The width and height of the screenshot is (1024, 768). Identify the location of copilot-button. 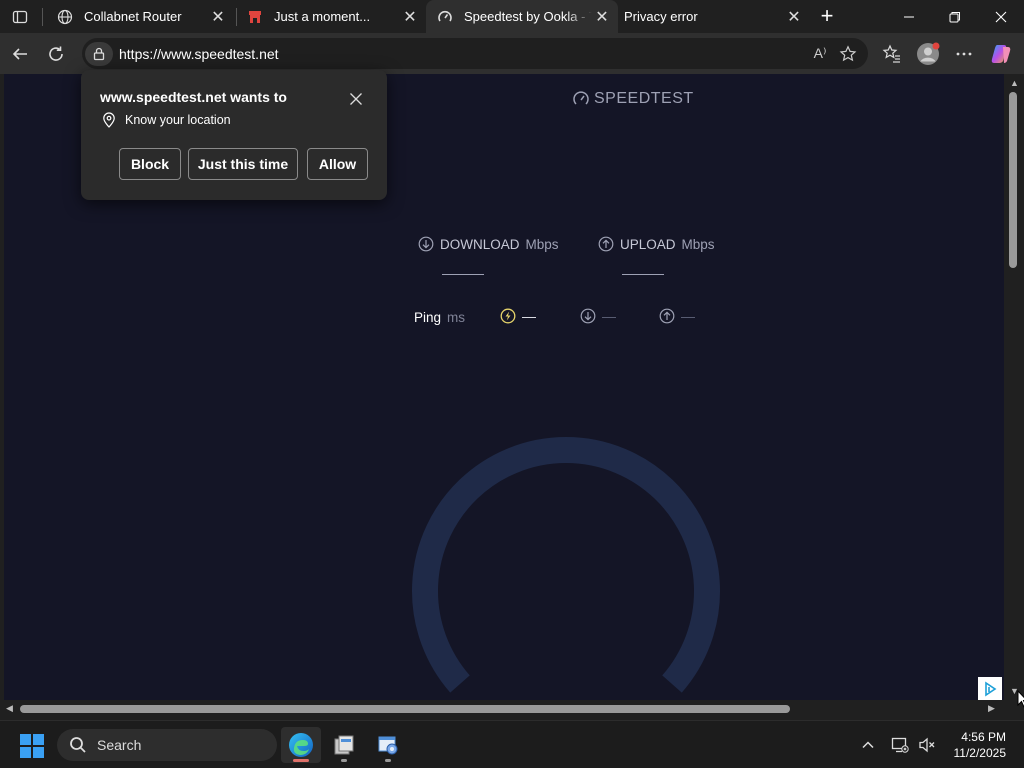
(1001, 54).